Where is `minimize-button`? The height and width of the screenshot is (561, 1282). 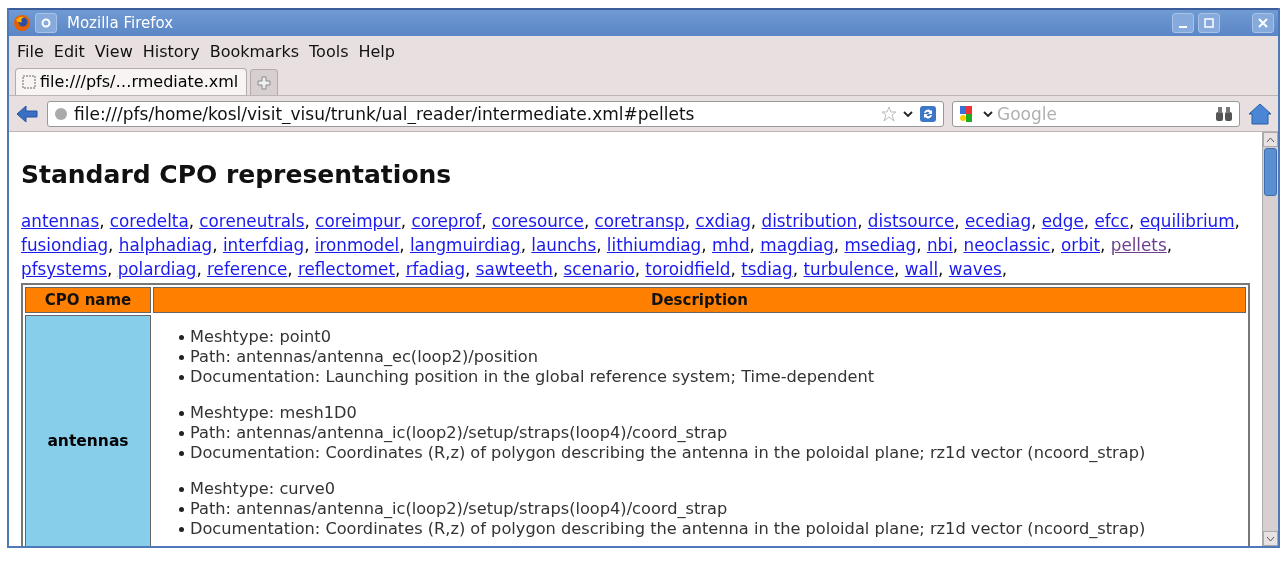 minimize-button is located at coordinates (1183, 23).